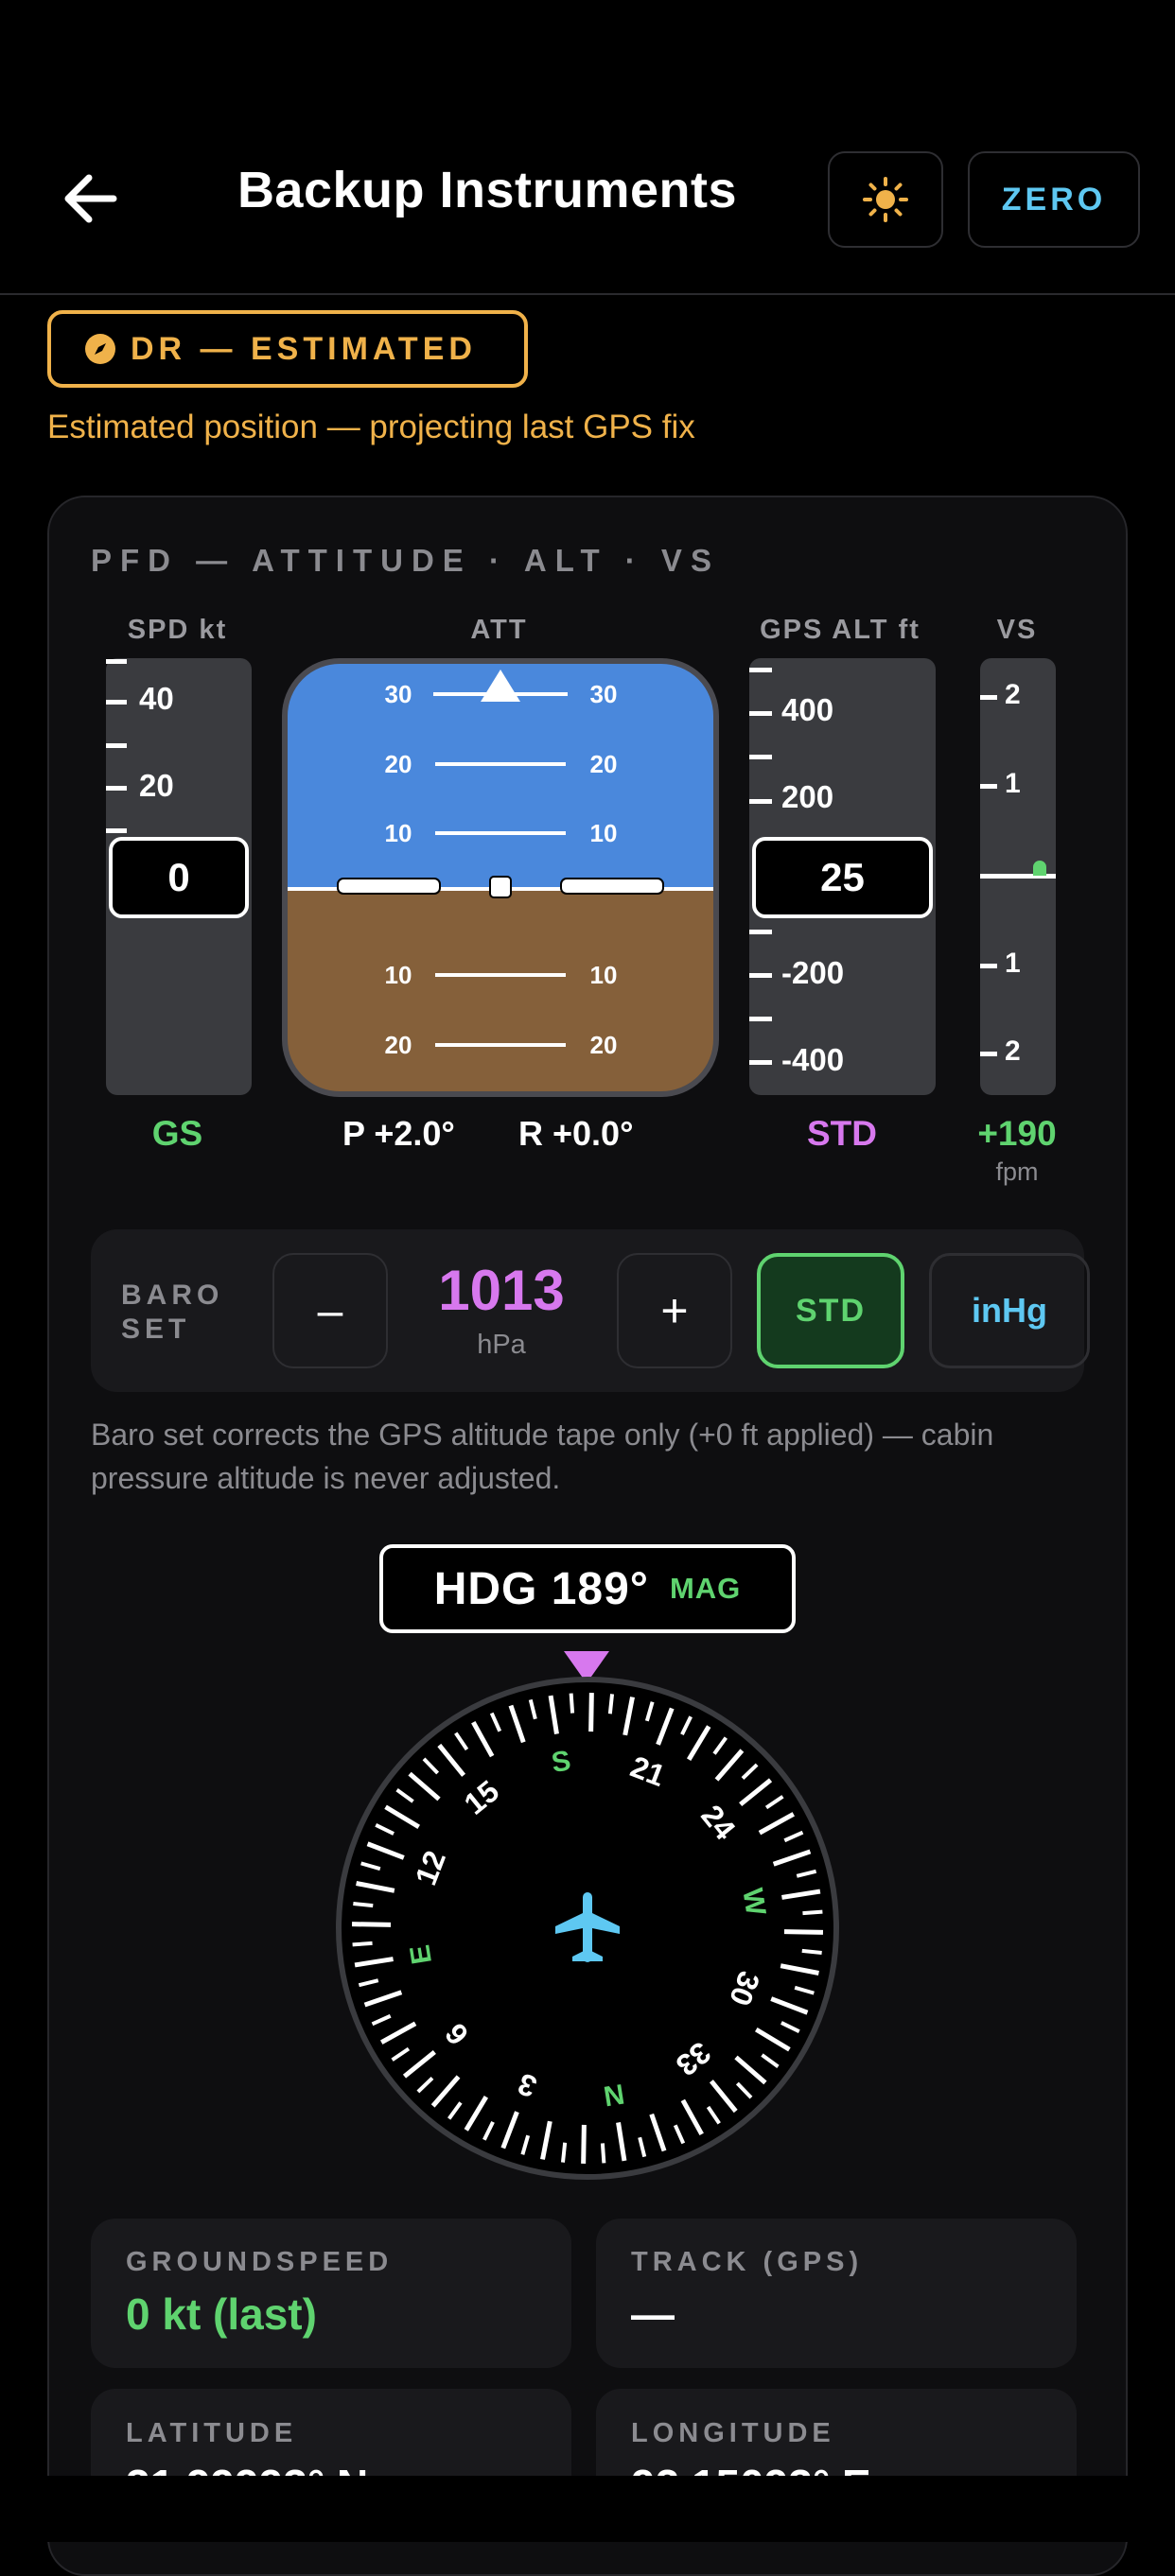 The width and height of the screenshot is (1175, 2576). What do you see at coordinates (304, 348) in the screenshot?
I see `dr-status-label: DR — ESTIMATED` at bounding box center [304, 348].